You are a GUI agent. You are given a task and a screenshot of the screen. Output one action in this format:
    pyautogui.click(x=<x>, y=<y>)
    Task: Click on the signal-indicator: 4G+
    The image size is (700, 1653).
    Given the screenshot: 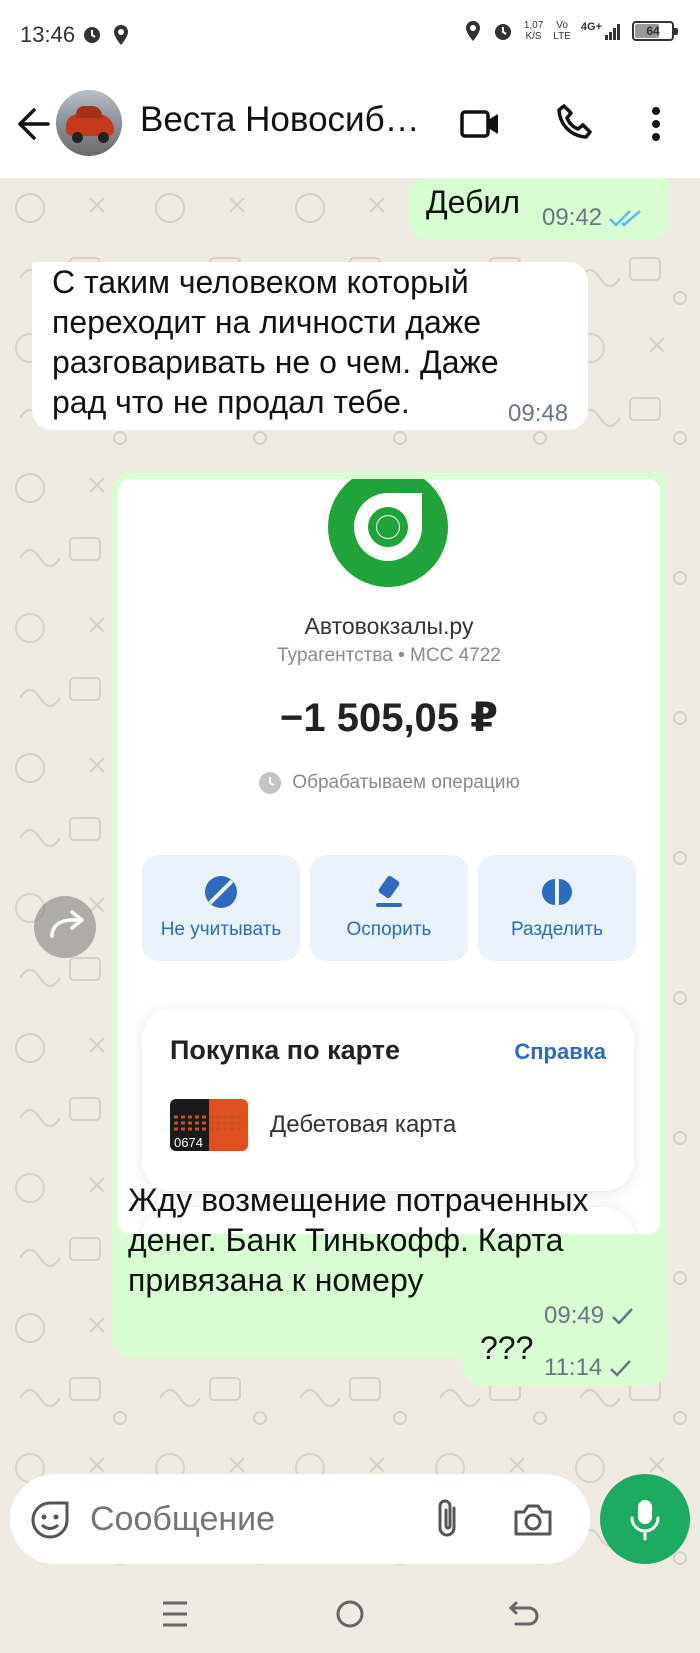 What is the action you would take?
    pyautogui.click(x=601, y=31)
    